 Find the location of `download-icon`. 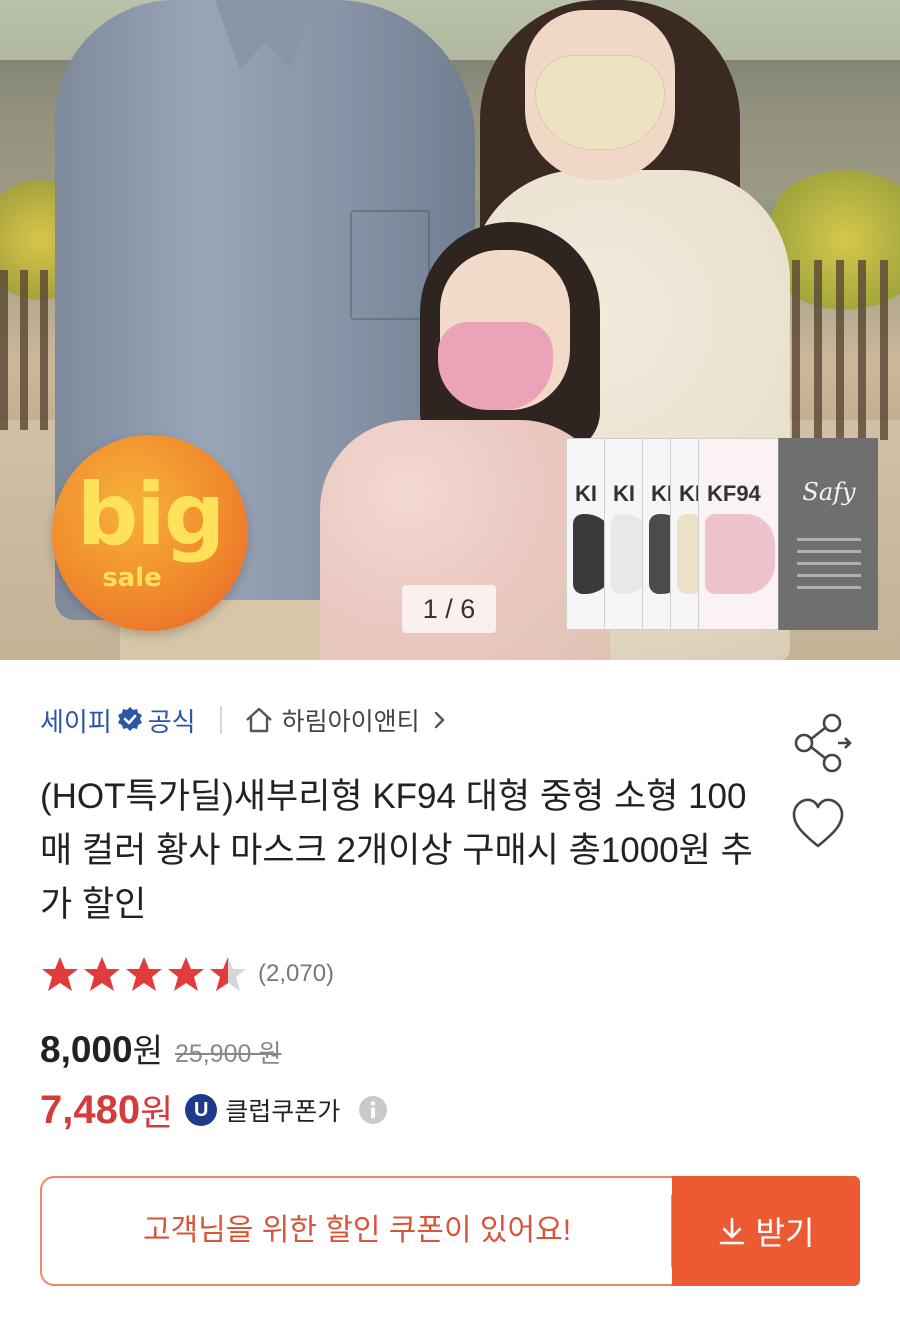

download-icon is located at coordinates (731, 1231).